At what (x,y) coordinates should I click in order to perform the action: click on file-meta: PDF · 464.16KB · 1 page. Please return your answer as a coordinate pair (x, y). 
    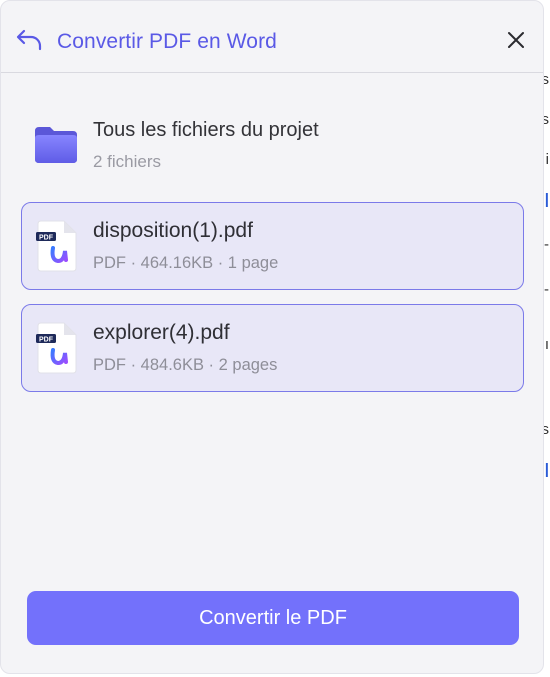
    Looking at the image, I should click on (186, 263).